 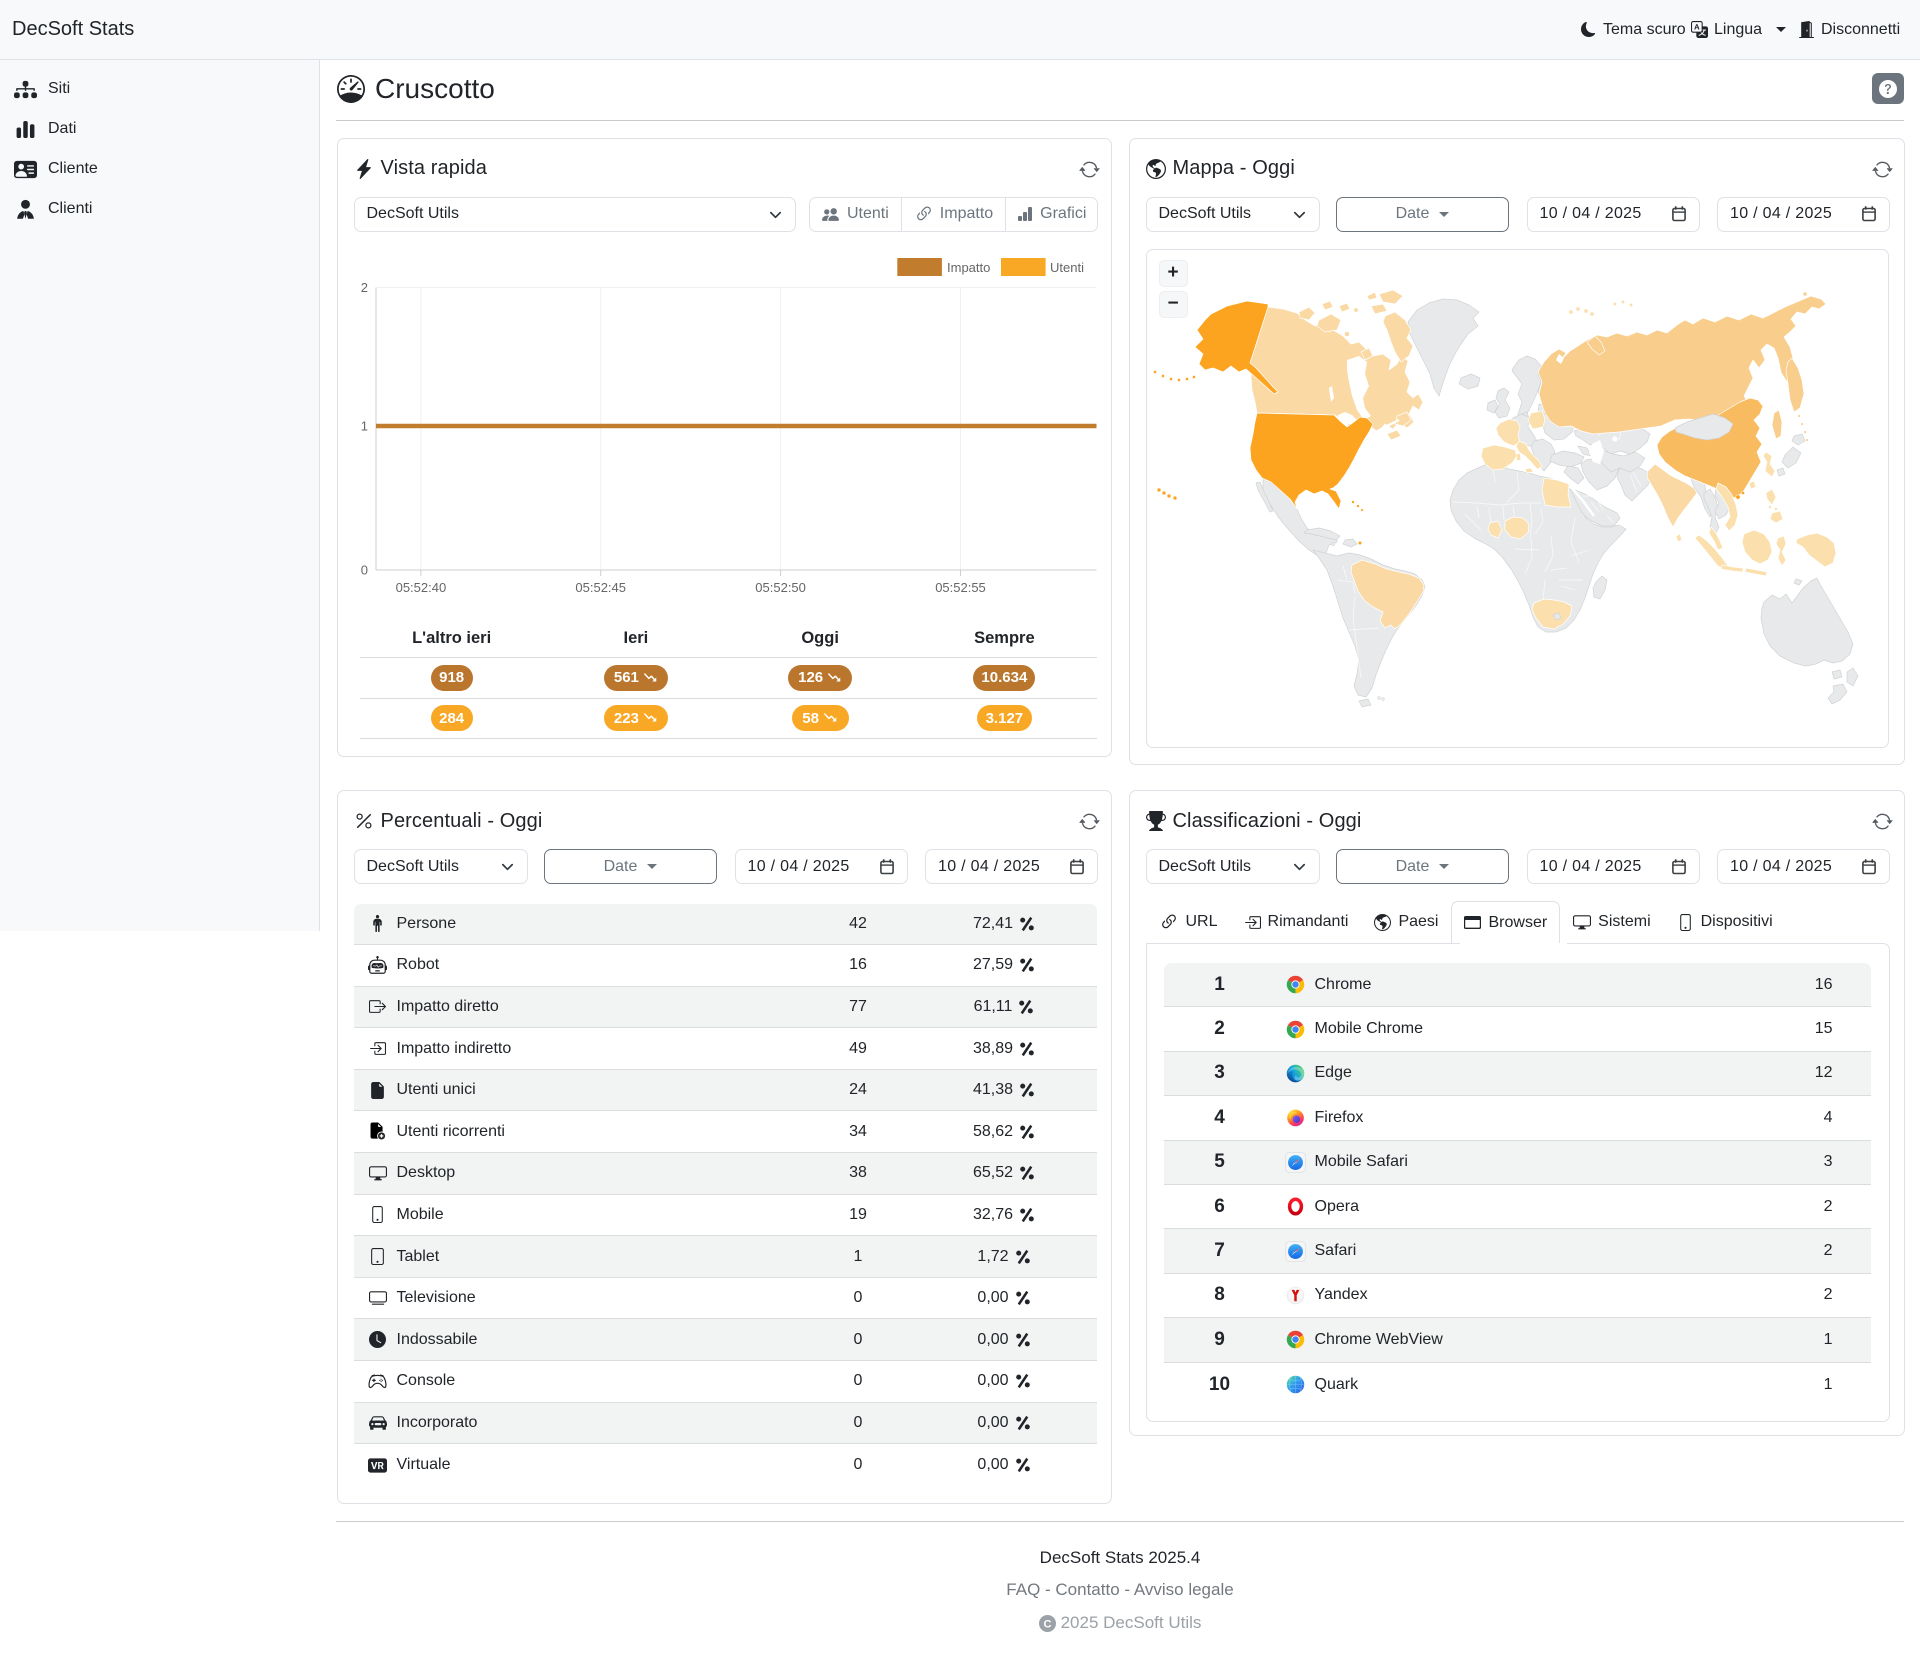 I want to click on svg-text: 05:52:45, so click(x=600, y=587).